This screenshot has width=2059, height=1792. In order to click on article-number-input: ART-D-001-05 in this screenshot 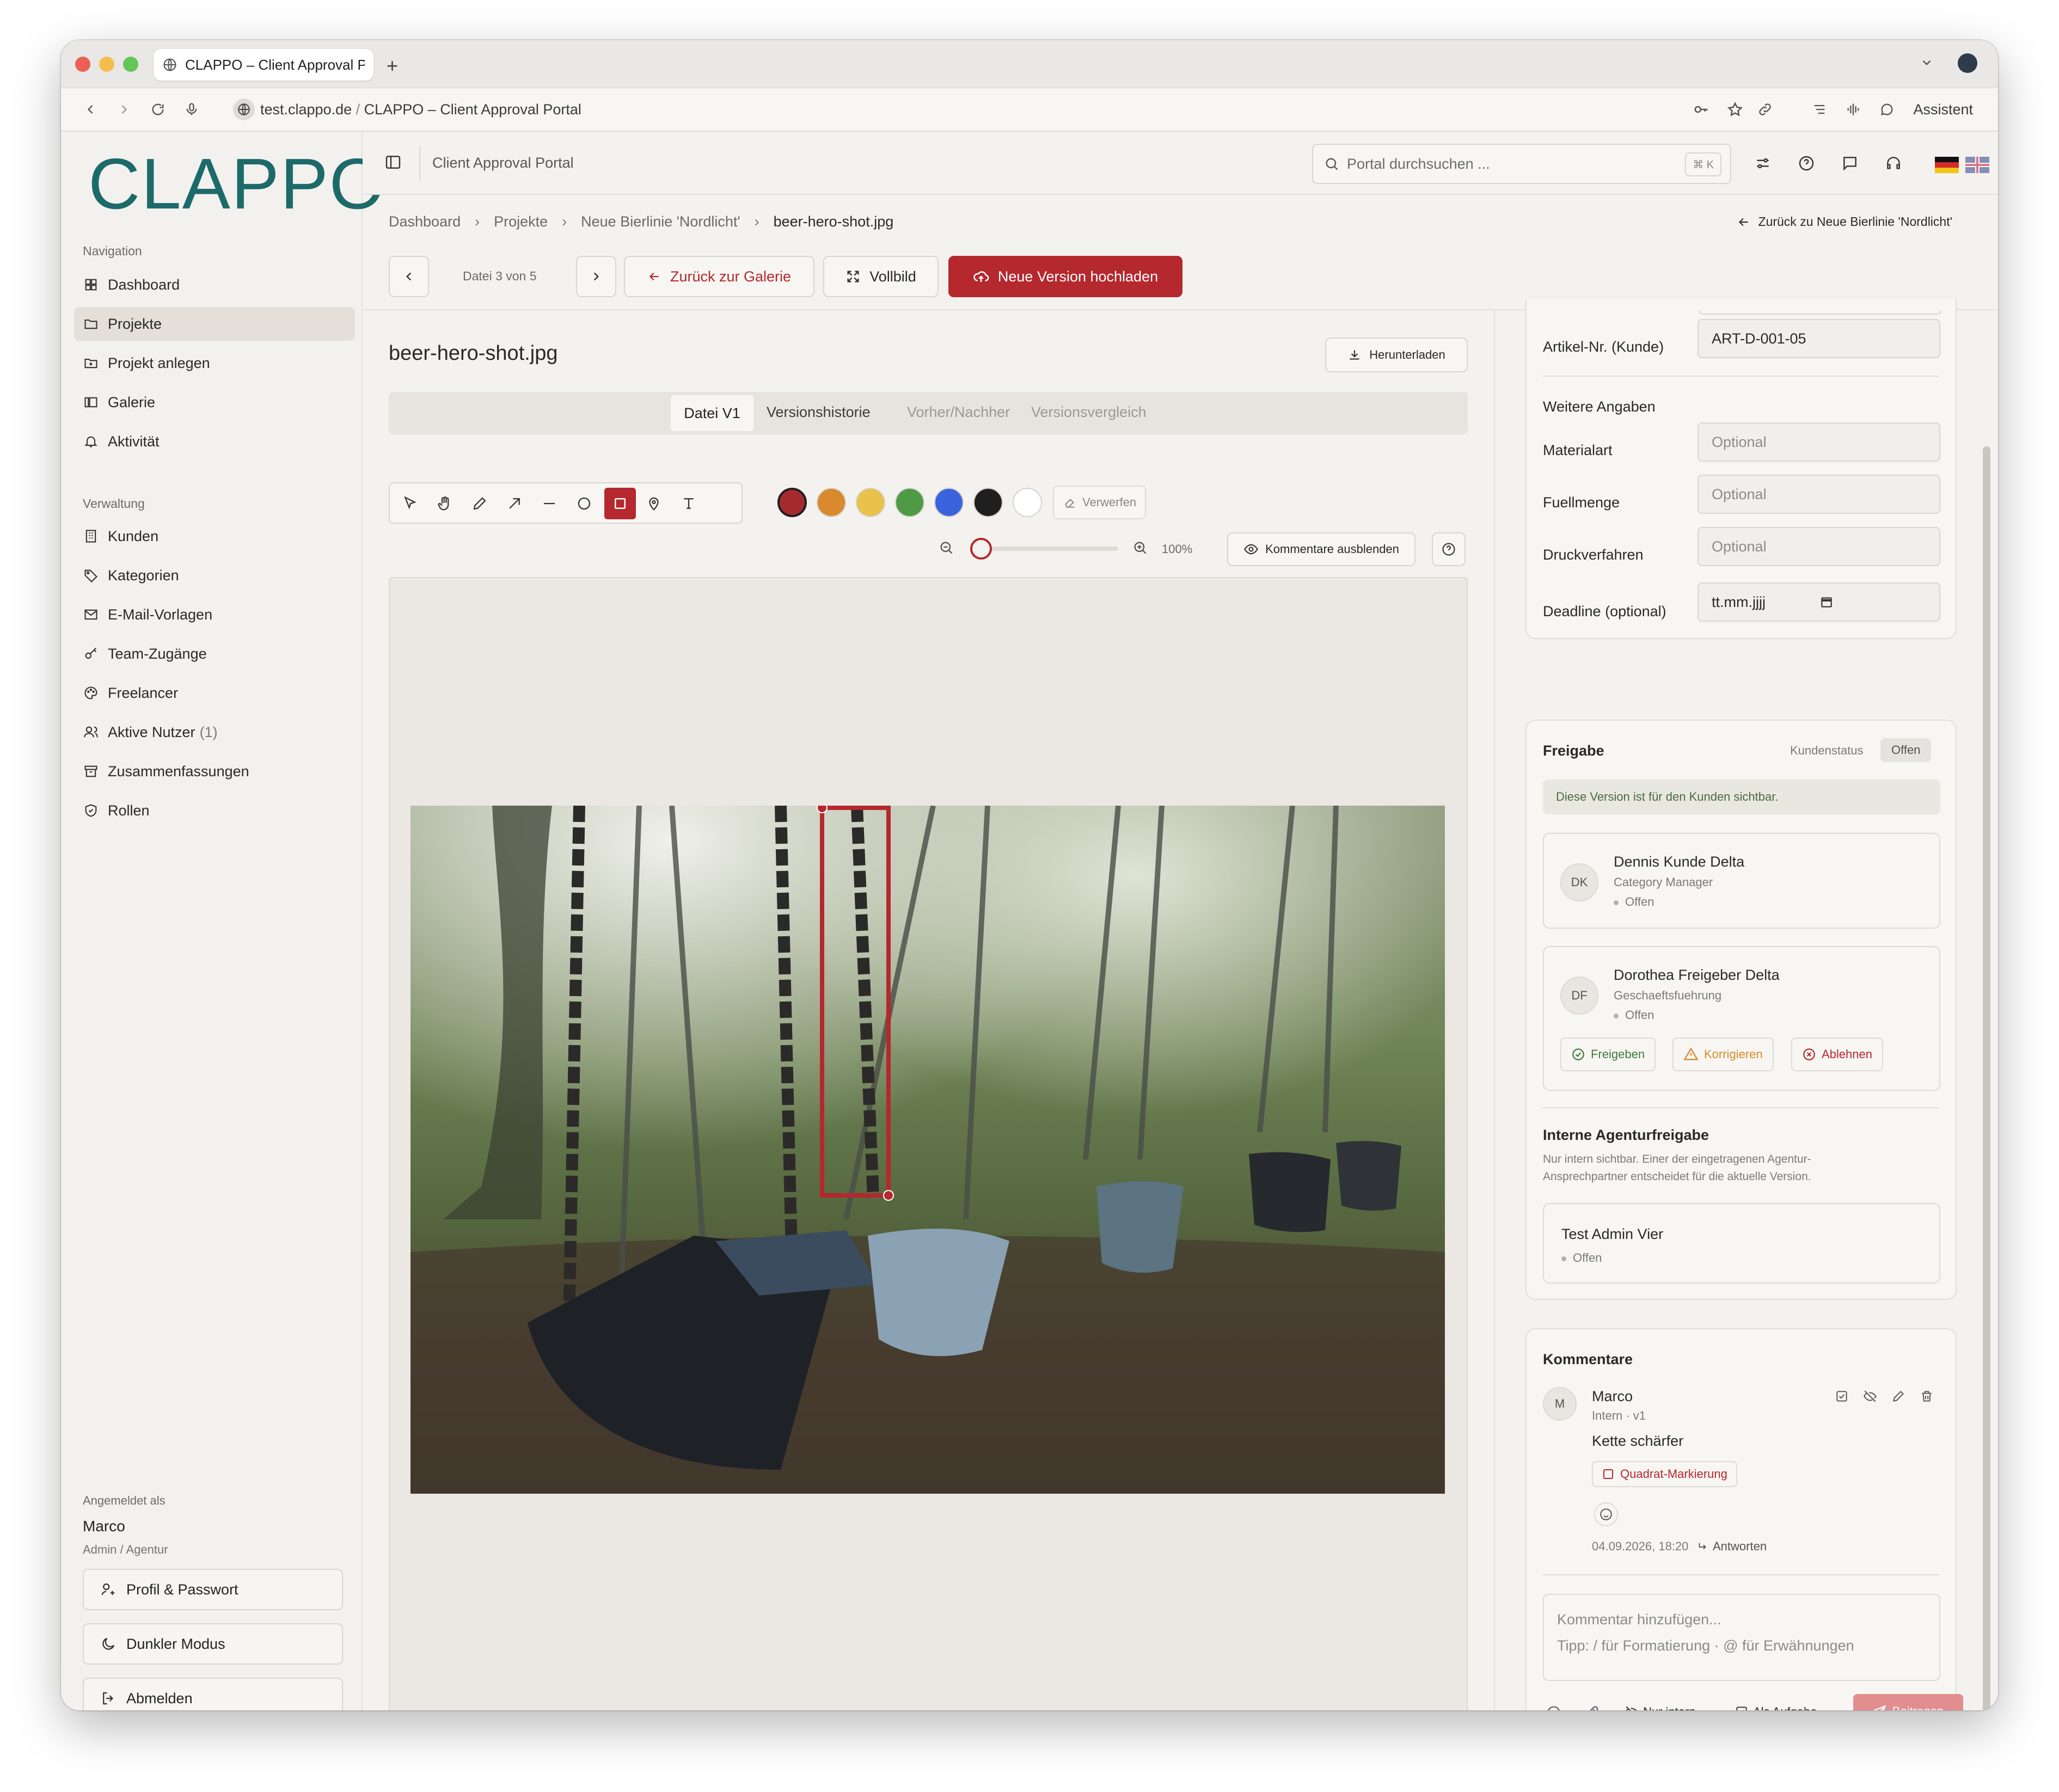, I will do `click(1819, 338)`.